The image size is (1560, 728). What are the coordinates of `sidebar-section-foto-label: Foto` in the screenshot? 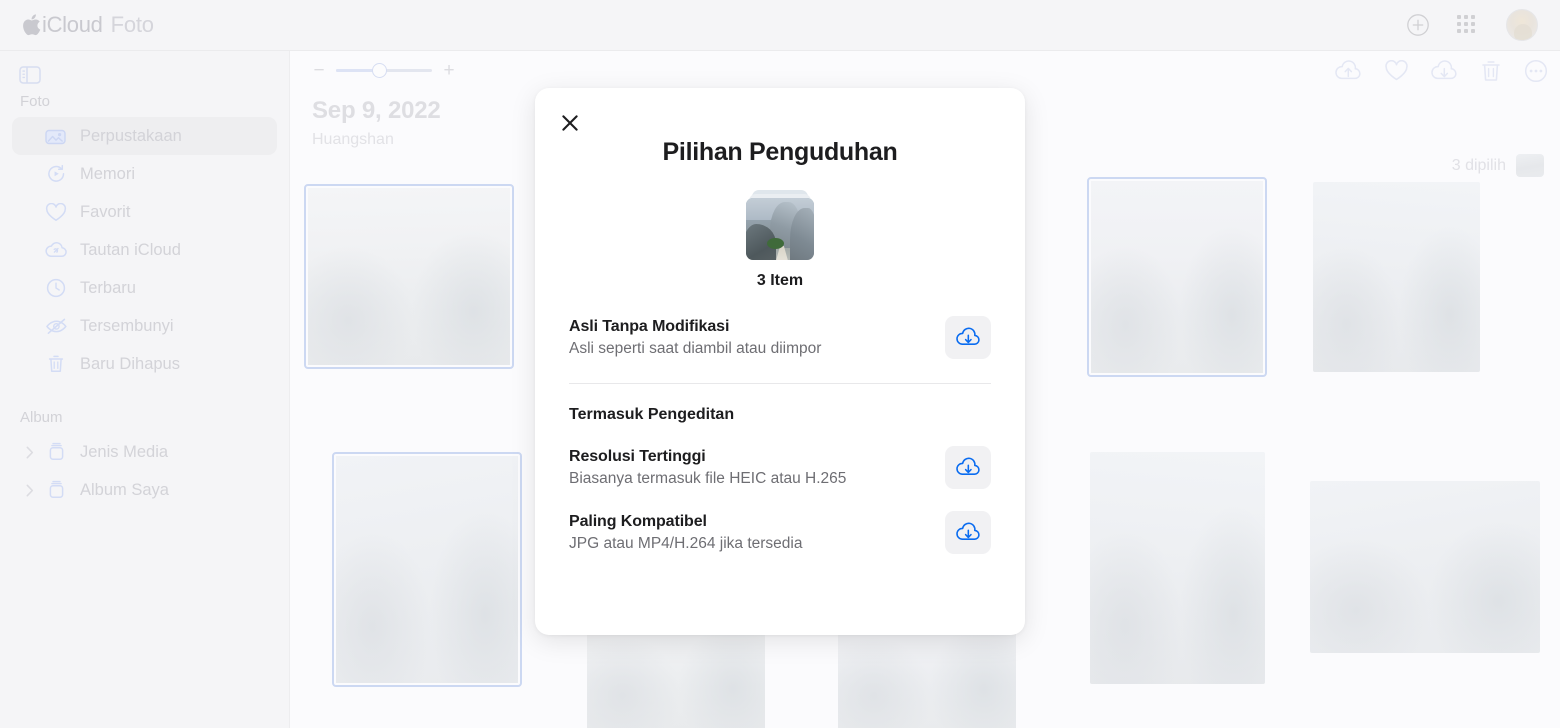 It's located at (35, 101).